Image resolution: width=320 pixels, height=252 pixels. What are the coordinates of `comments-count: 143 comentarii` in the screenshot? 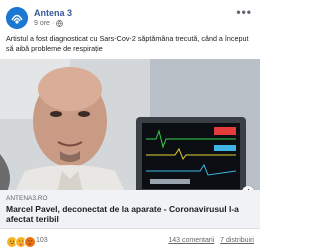 It's located at (191, 240).